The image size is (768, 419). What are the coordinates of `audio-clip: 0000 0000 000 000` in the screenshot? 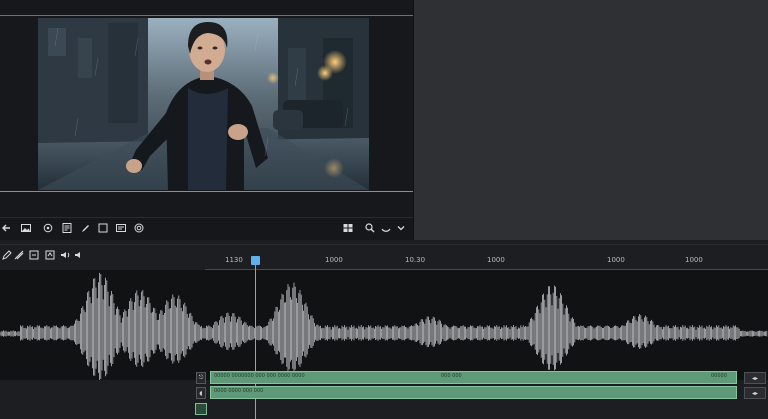 It's located at (473, 392).